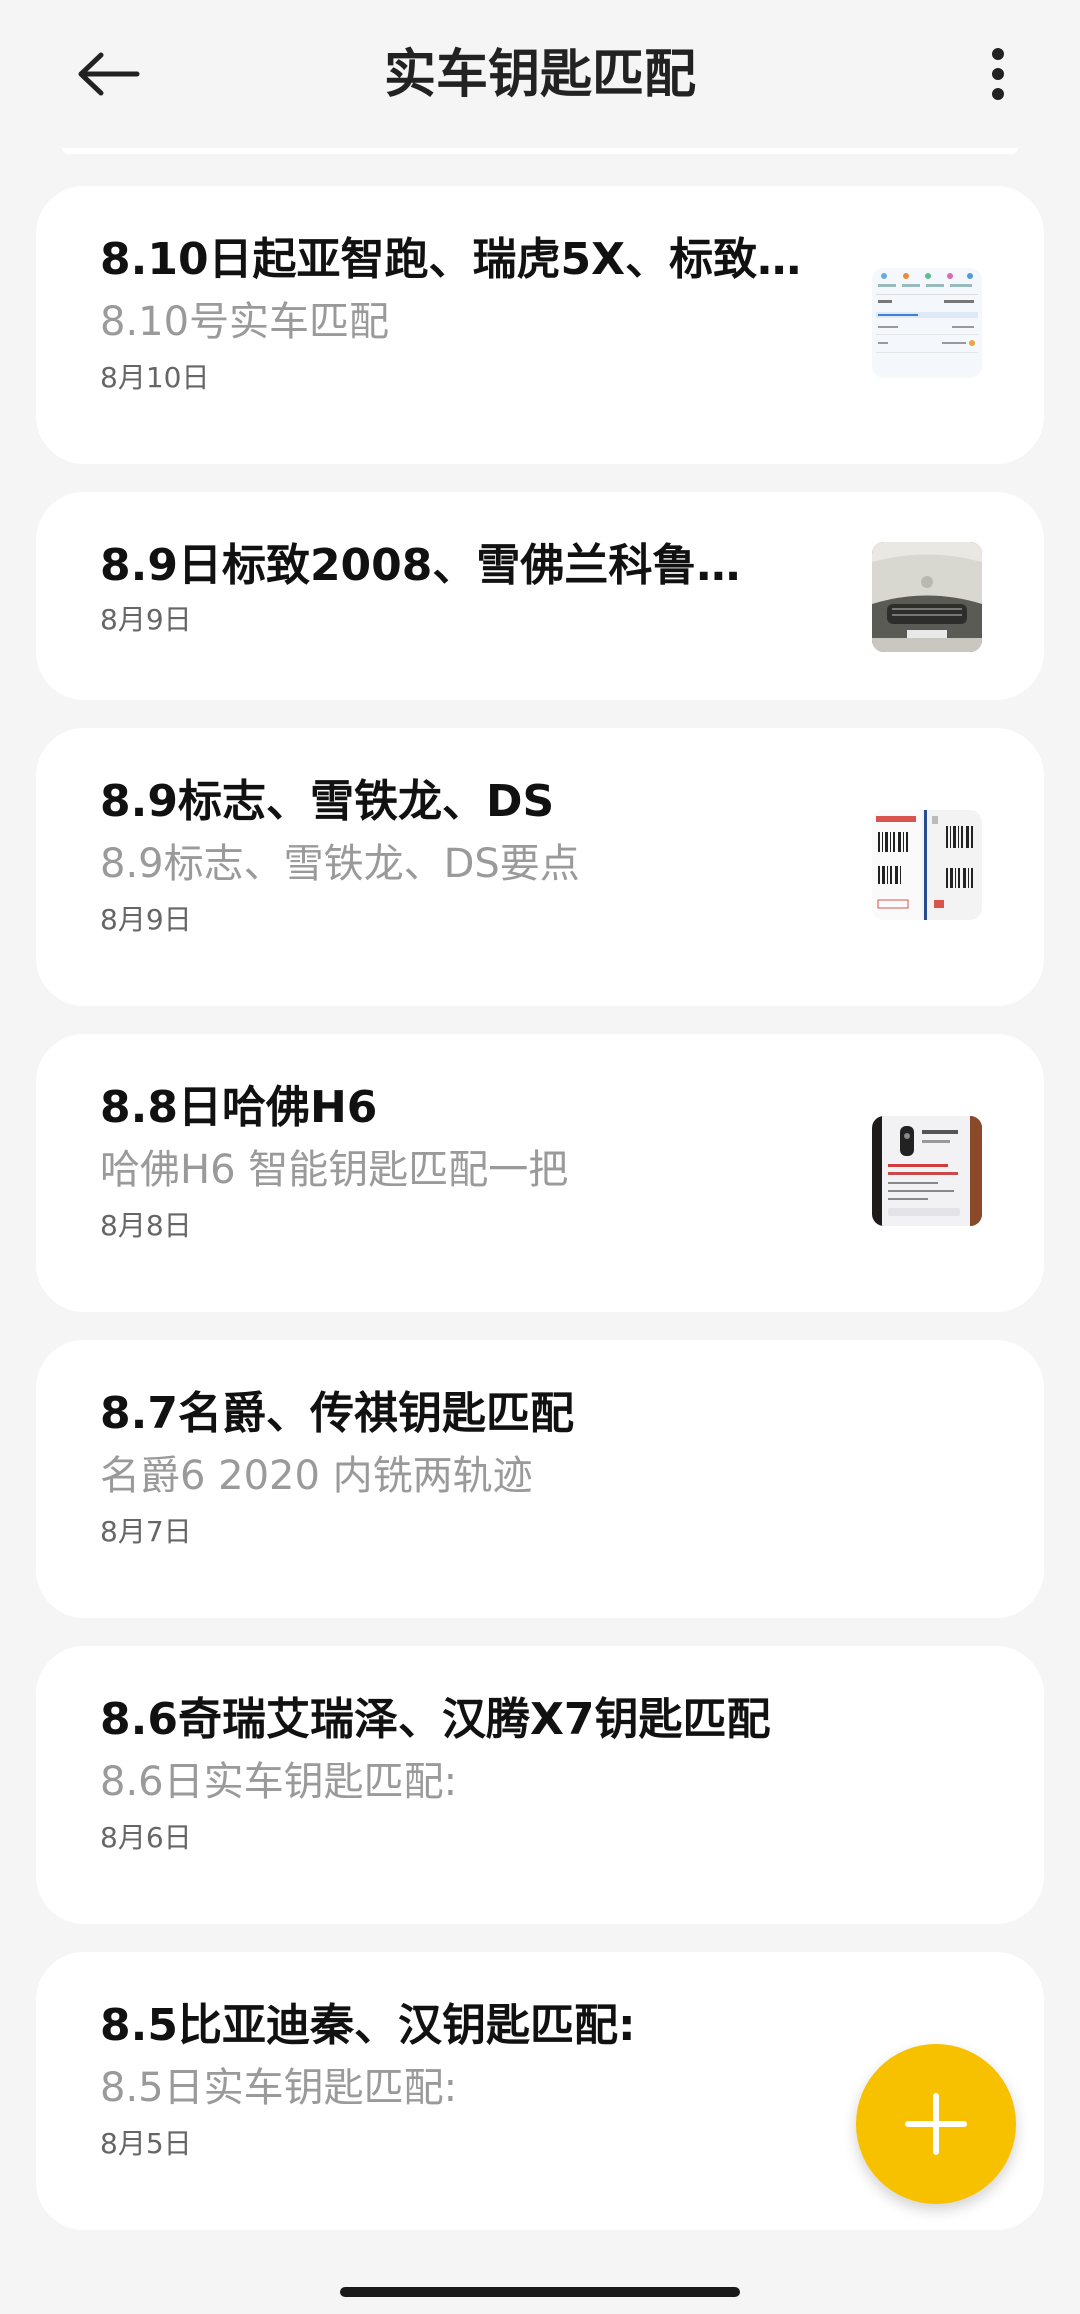 The height and width of the screenshot is (2314, 1080). I want to click on note-title: 8.5比亚迪秦、汉钥匙匹配:, so click(368, 2025).